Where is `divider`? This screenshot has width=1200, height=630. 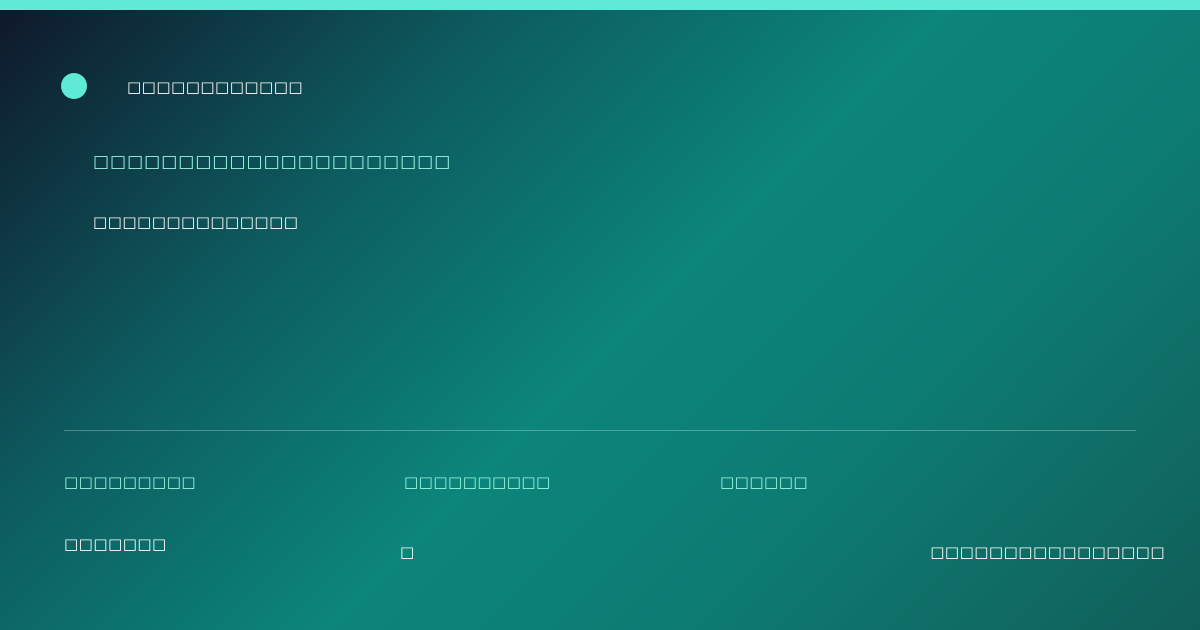
divider is located at coordinates (600, 430).